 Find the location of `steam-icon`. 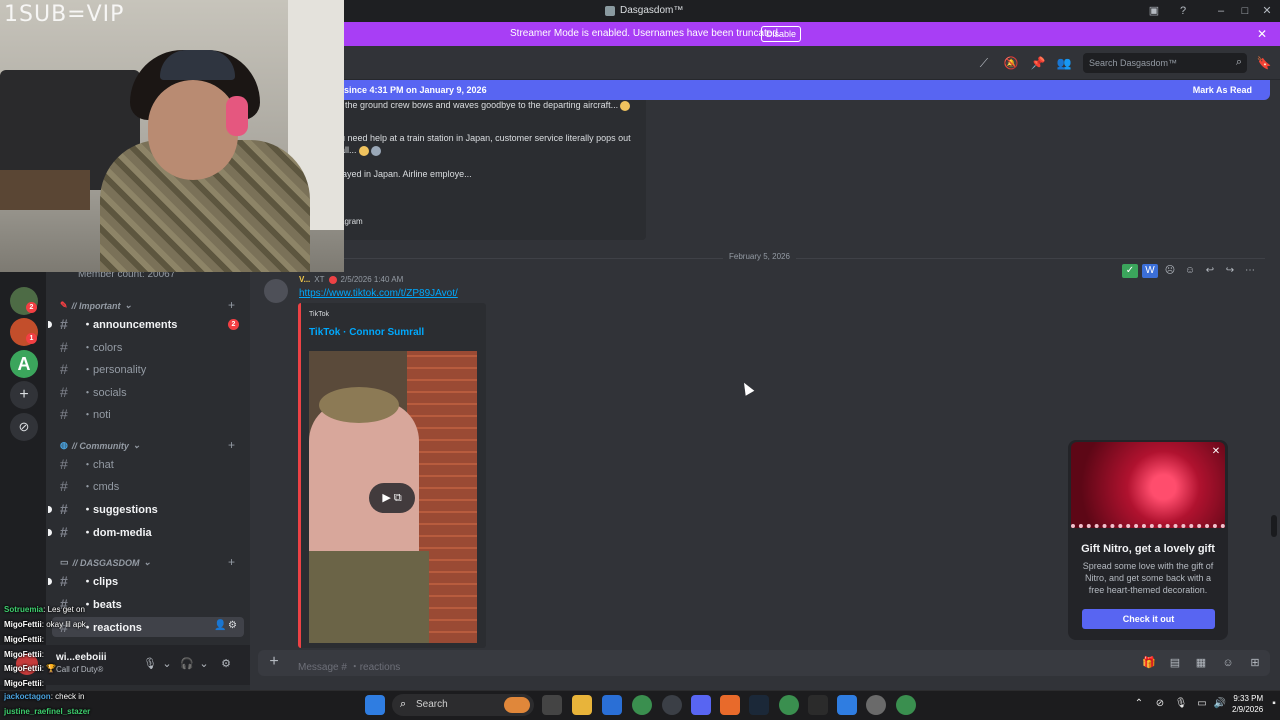

steam-icon is located at coordinates (759, 705).